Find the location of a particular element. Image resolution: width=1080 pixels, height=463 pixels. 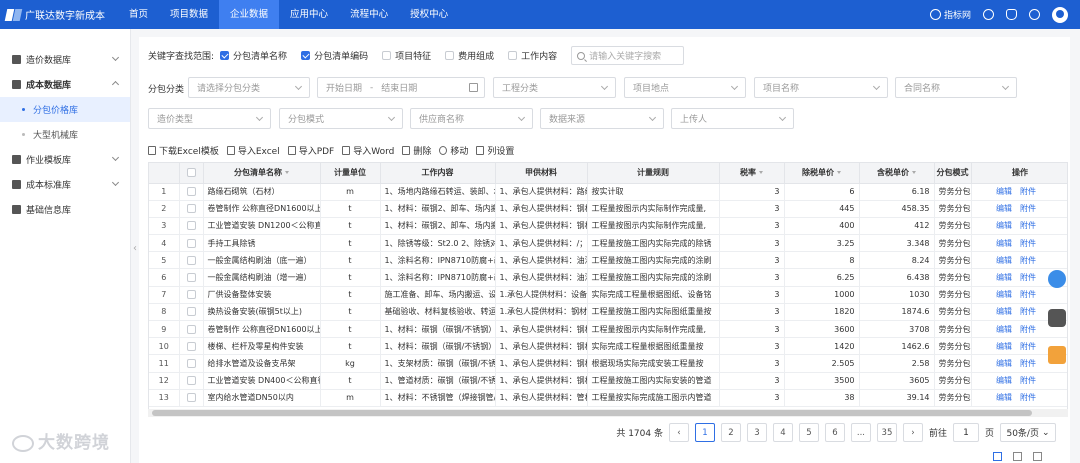

page-4: 4 is located at coordinates (782, 432).